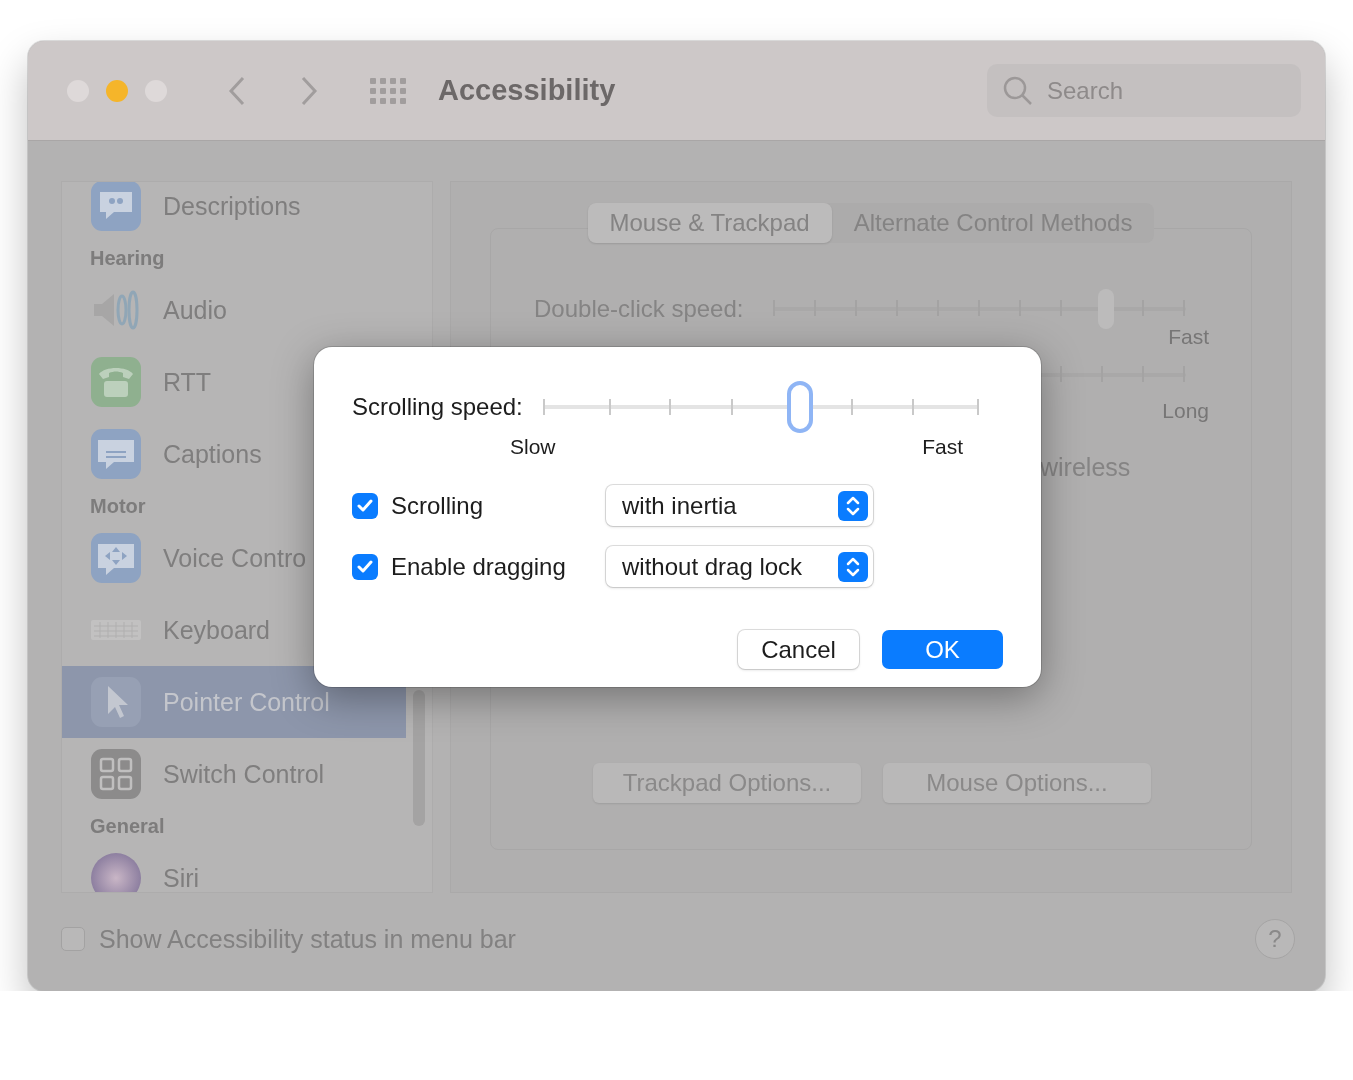 The height and width of the screenshot is (1080, 1353). Describe the element at coordinates (798, 649) in the screenshot. I see `cancel-button: Cancel` at that location.